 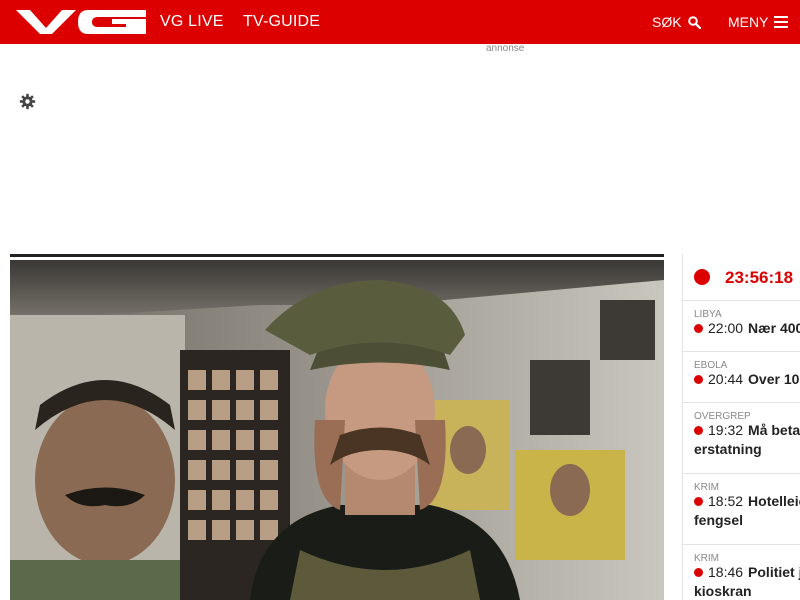 I want to click on news-time: 18:46, so click(x=726, y=572).